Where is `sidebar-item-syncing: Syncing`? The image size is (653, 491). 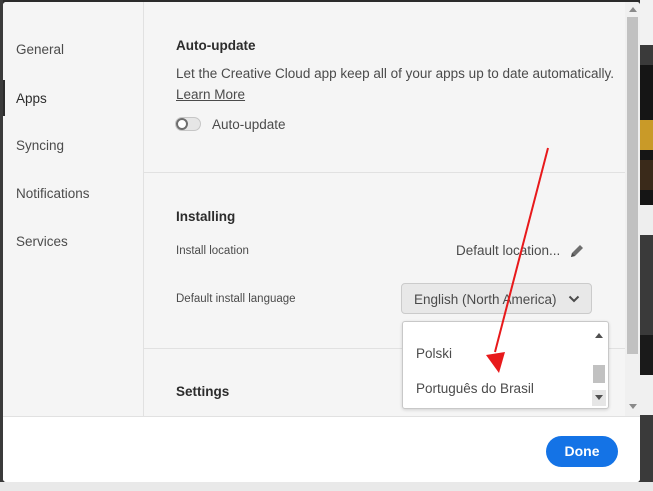 sidebar-item-syncing: Syncing is located at coordinates (40, 145).